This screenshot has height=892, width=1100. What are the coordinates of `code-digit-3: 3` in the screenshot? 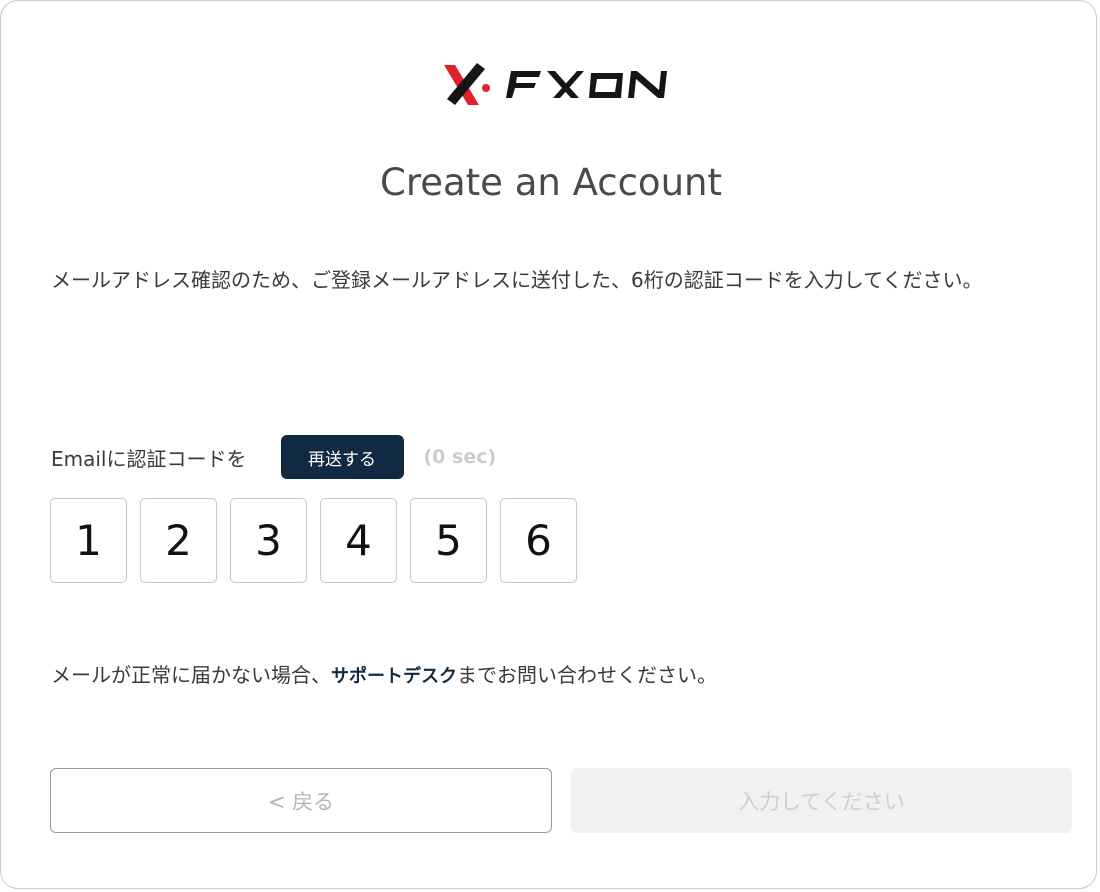 It's located at (268, 540).